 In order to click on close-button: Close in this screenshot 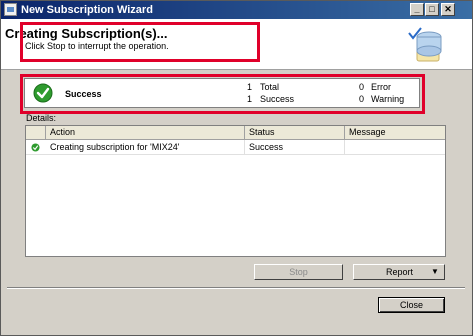, I will do `click(411, 305)`.